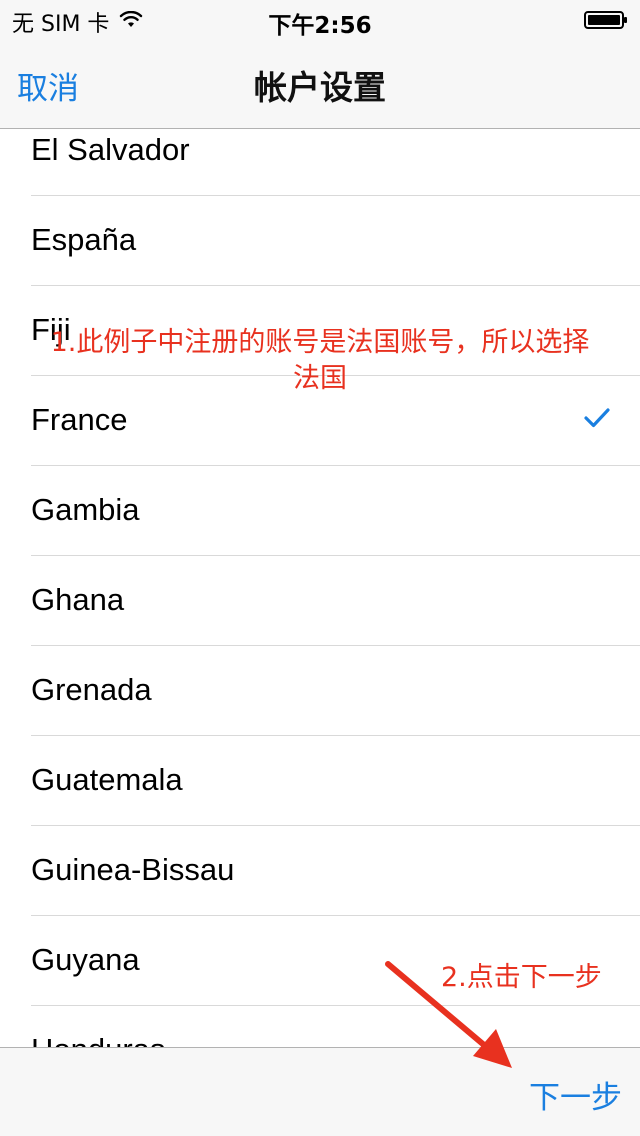 This screenshot has height=1136, width=640. What do you see at coordinates (85, 509) in the screenshot?
I see `country-name: Gambia` at bounding box center [85, 509].